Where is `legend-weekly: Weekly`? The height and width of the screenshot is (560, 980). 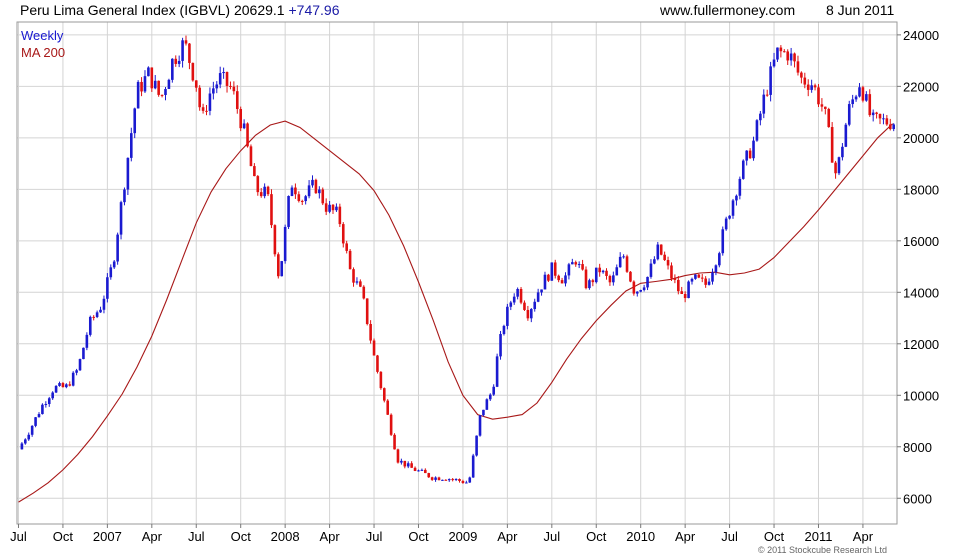 legend-weekly: Weekly is located at coordinates (42, 35).